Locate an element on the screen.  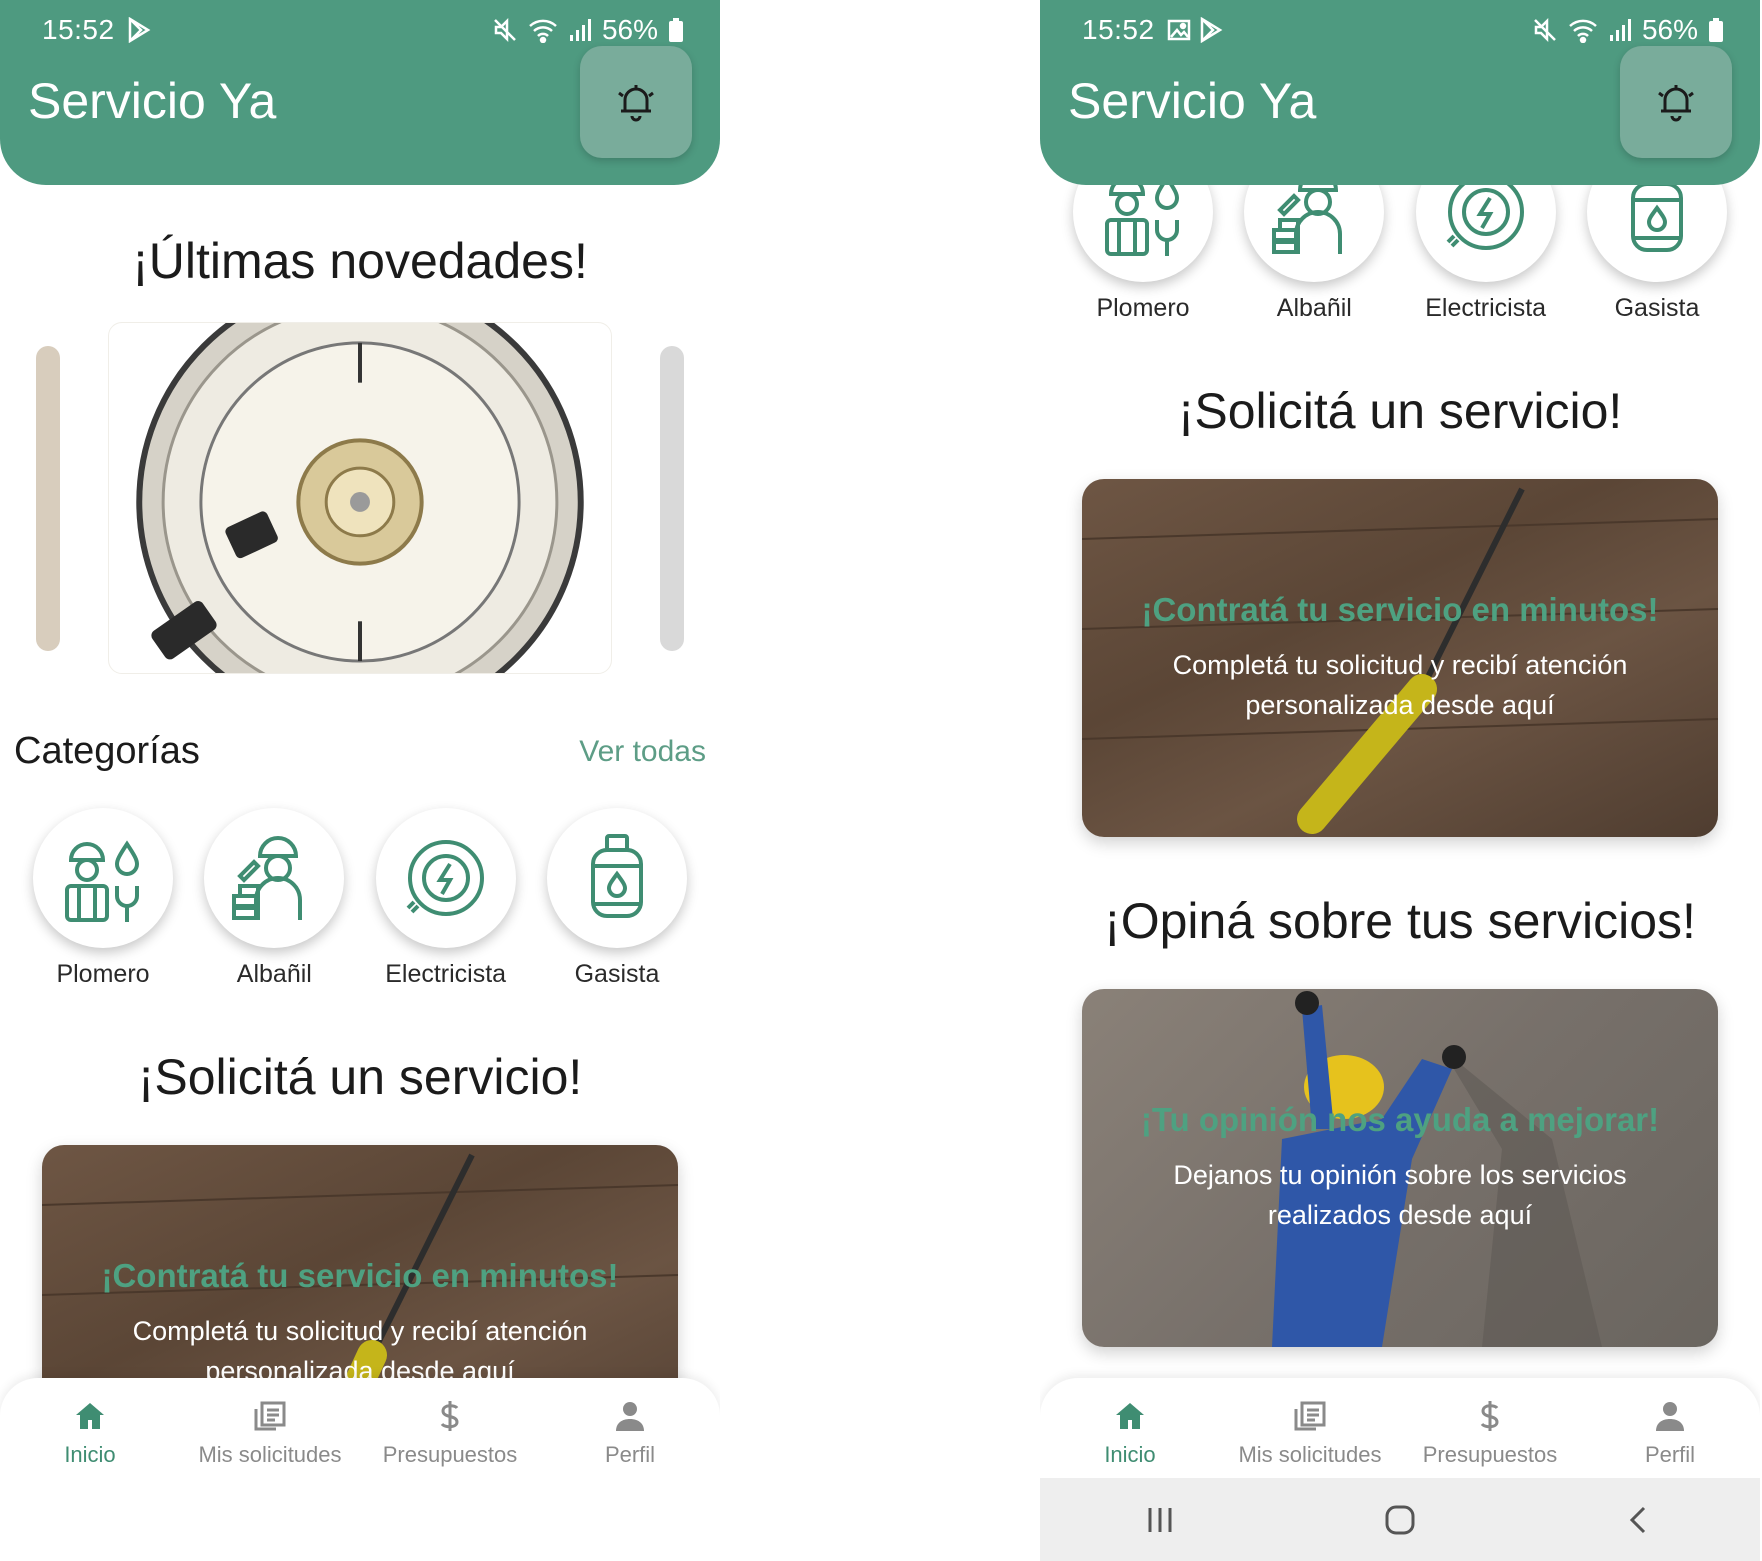
category-plumber-circle is located at coordinates (103, 878).